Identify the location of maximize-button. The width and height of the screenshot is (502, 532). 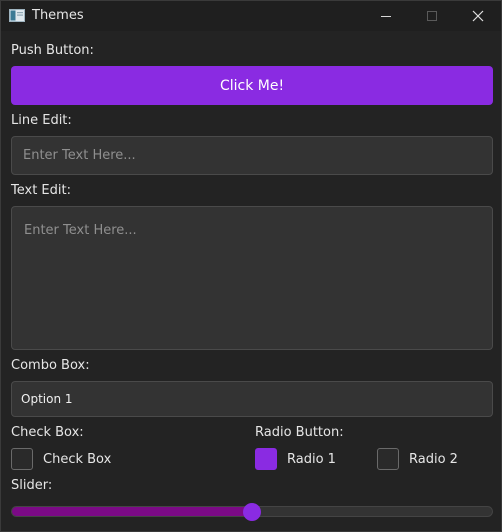
(432, 16).